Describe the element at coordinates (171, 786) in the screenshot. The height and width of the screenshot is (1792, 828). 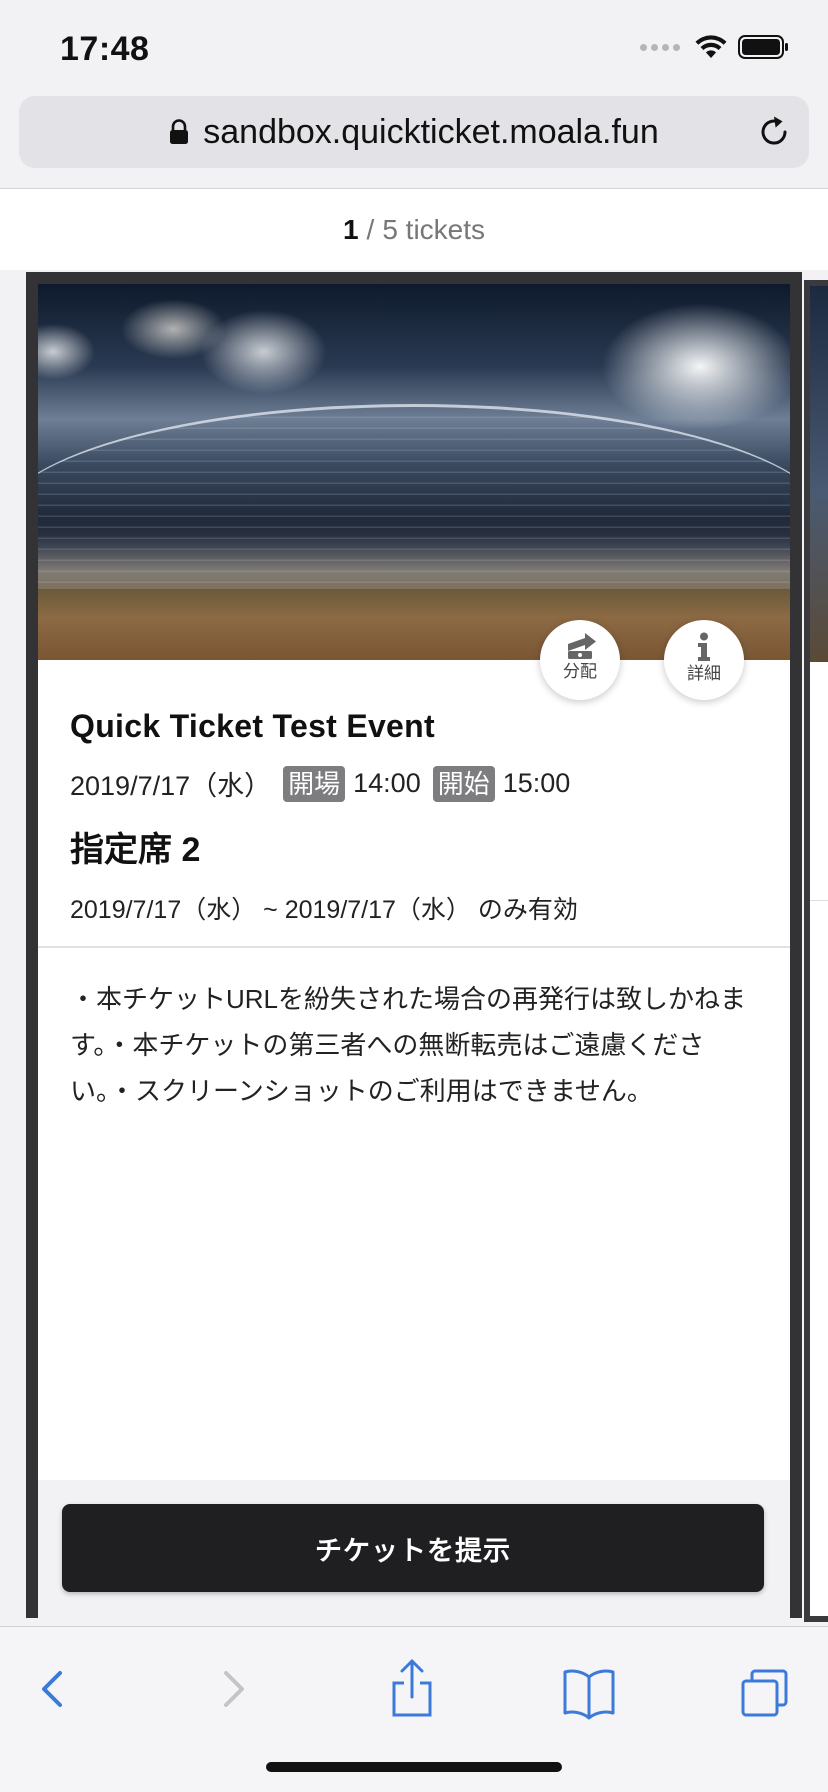
I see `event-date: 2019/7/17（水）` at that location.